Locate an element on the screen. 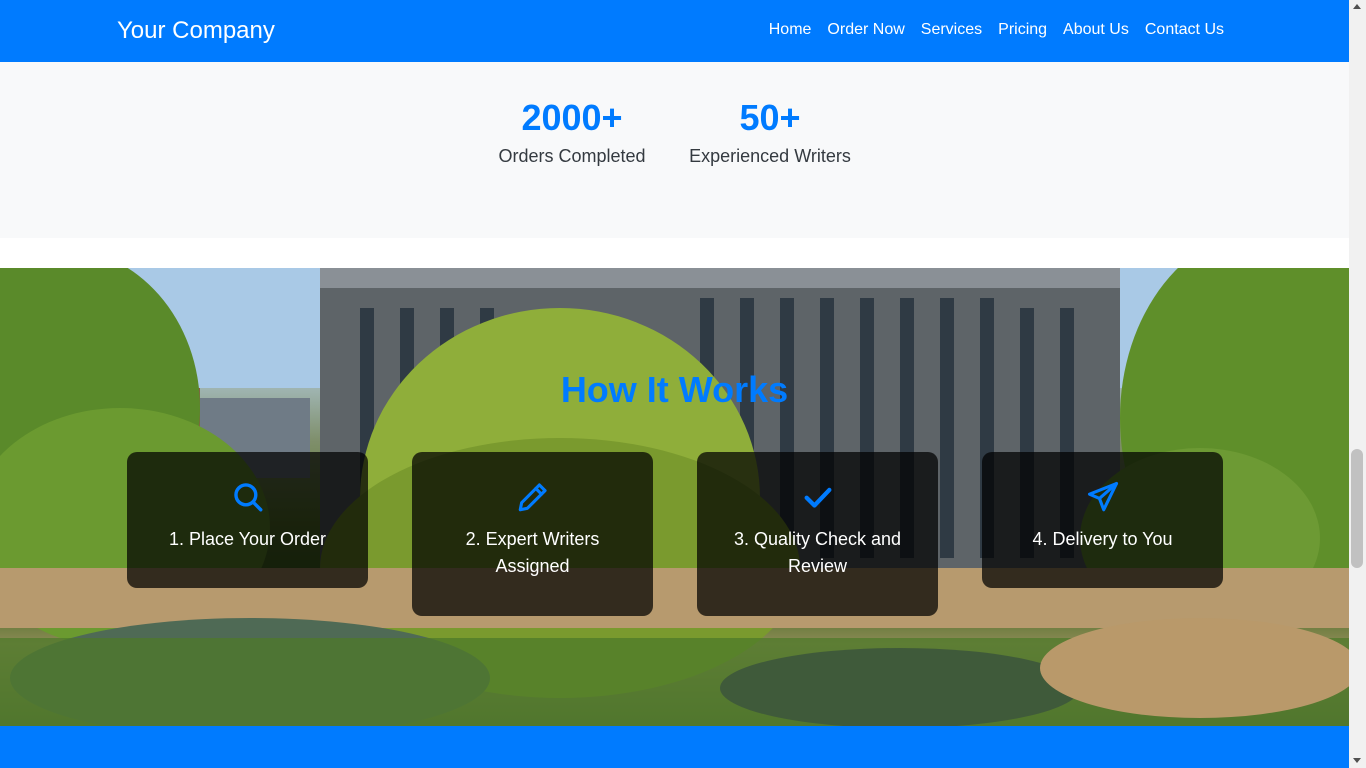 The width and height of the screenshot is (1366, 768). check-icon is located at coordinates (817, 497).